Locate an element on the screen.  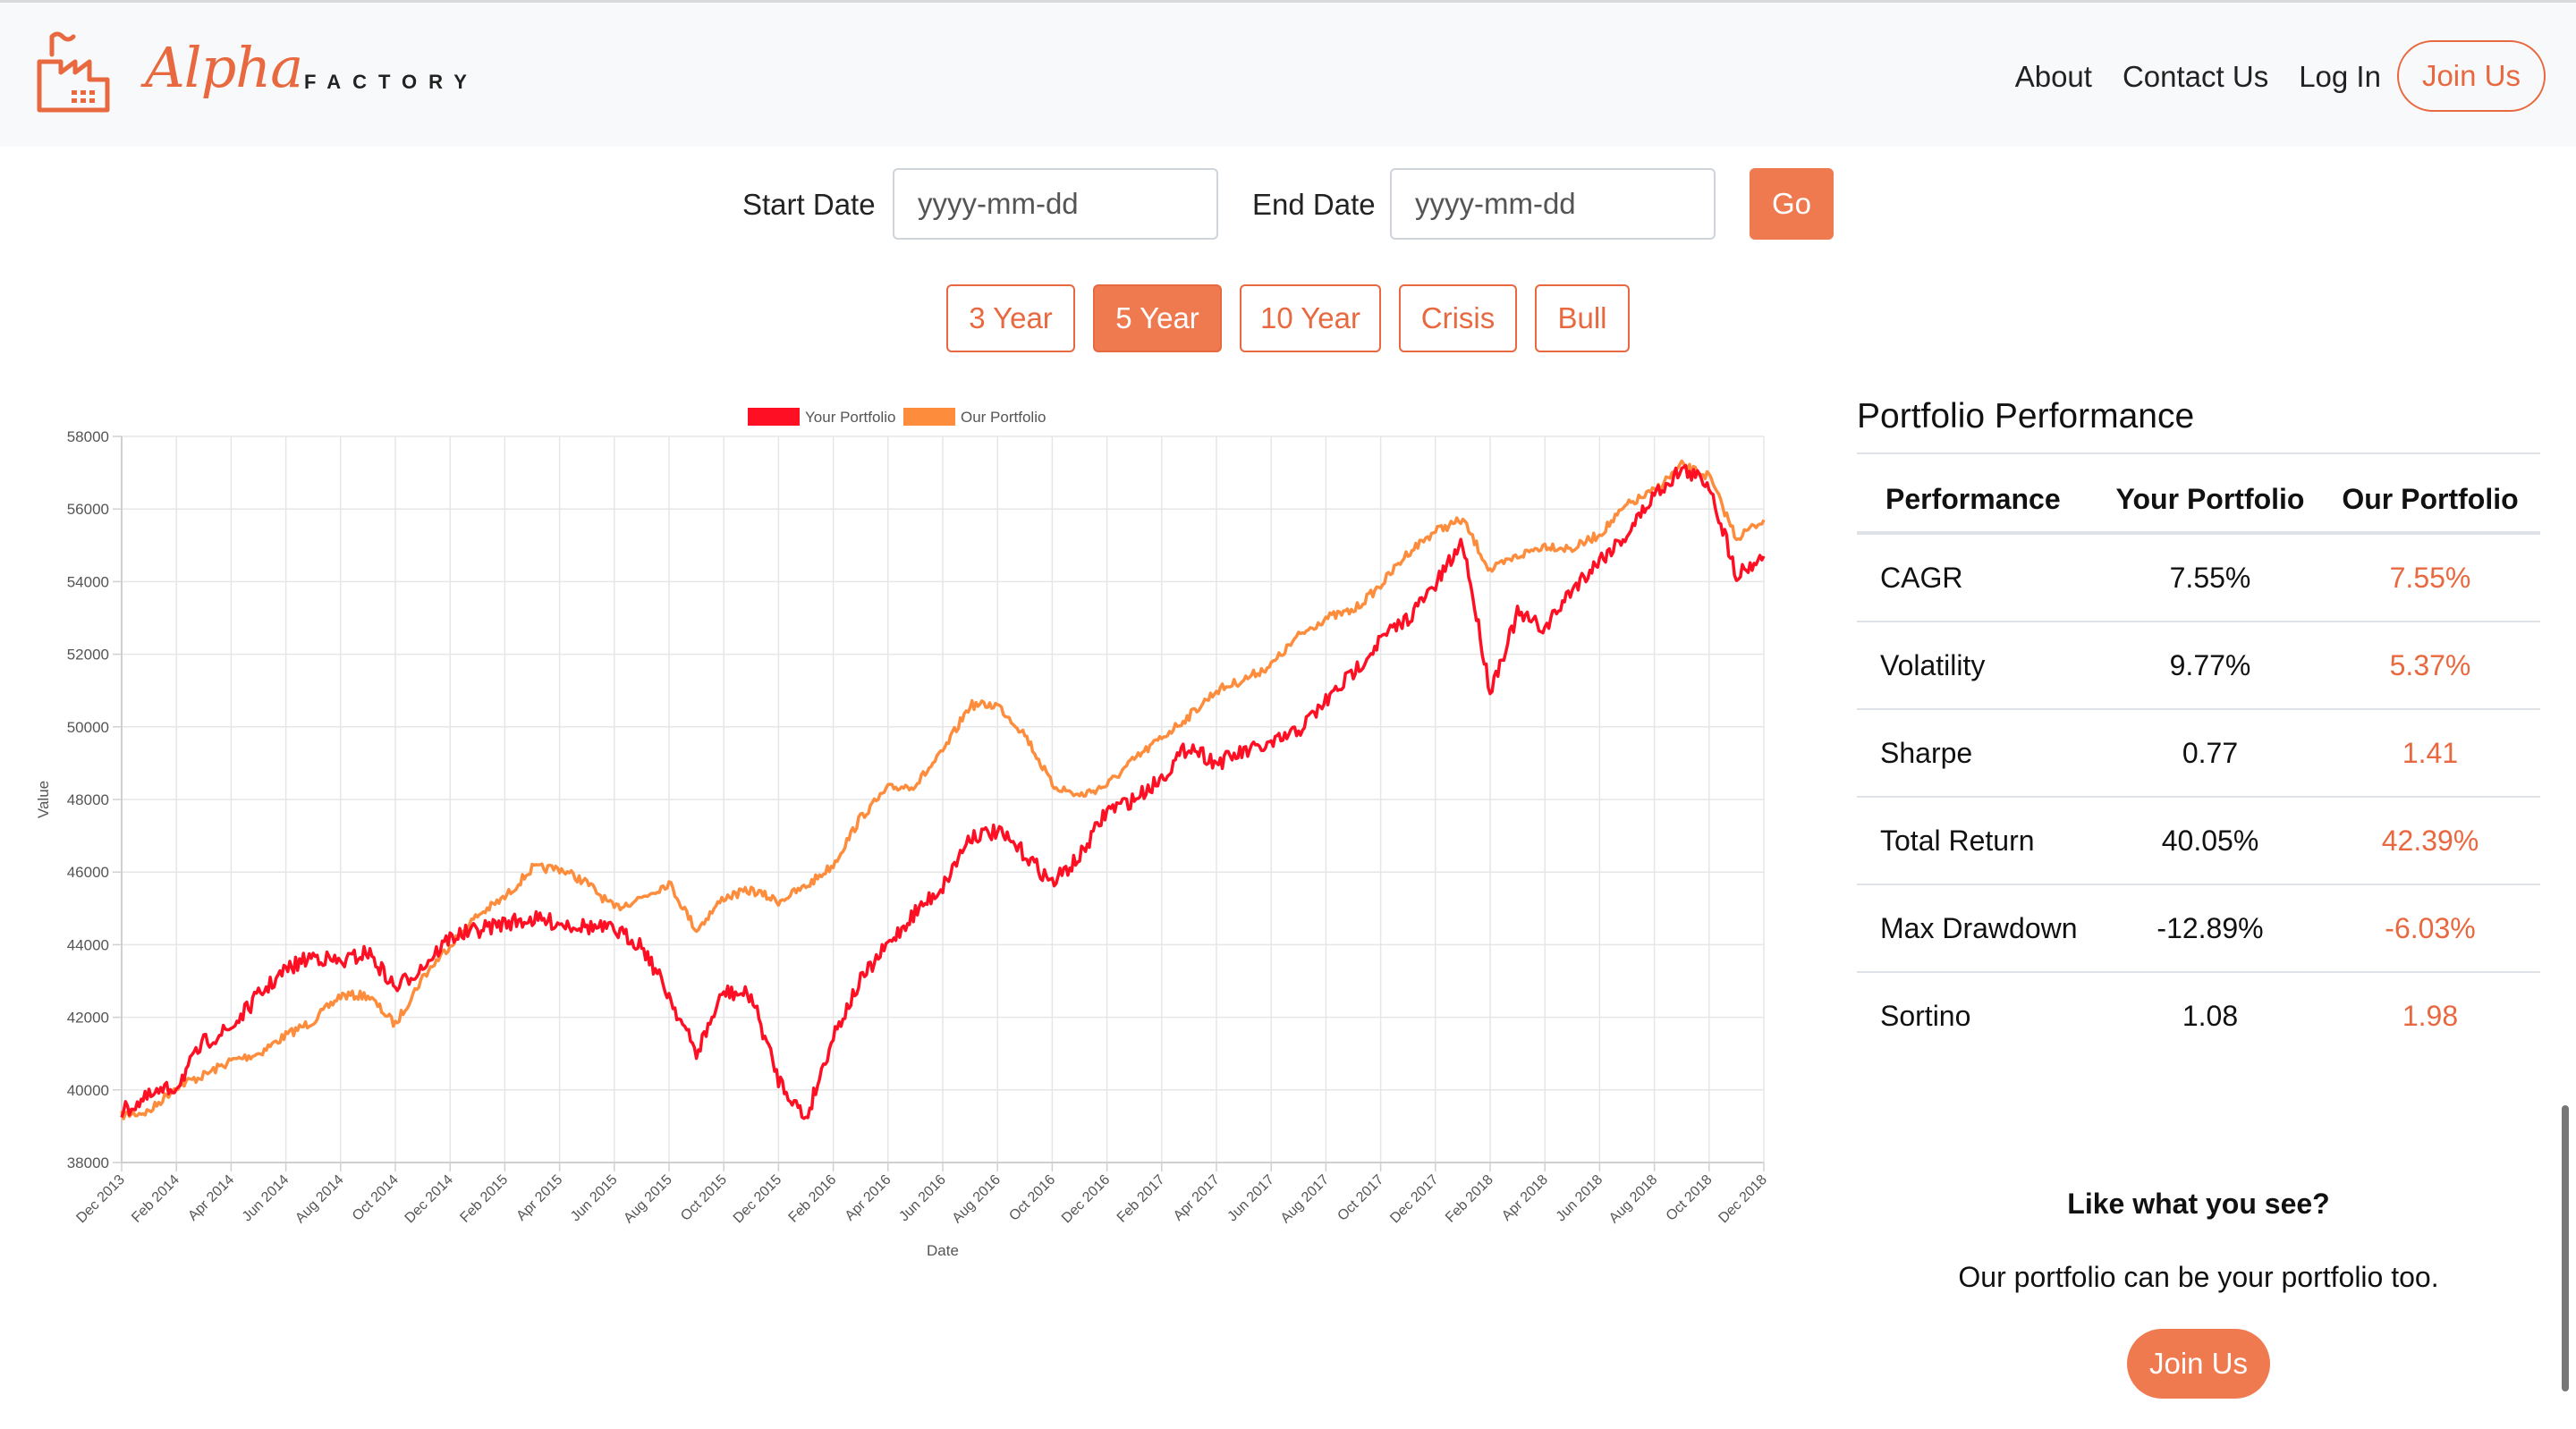
your-value-cell: -12.89% is located at coordinates (2210, 928).